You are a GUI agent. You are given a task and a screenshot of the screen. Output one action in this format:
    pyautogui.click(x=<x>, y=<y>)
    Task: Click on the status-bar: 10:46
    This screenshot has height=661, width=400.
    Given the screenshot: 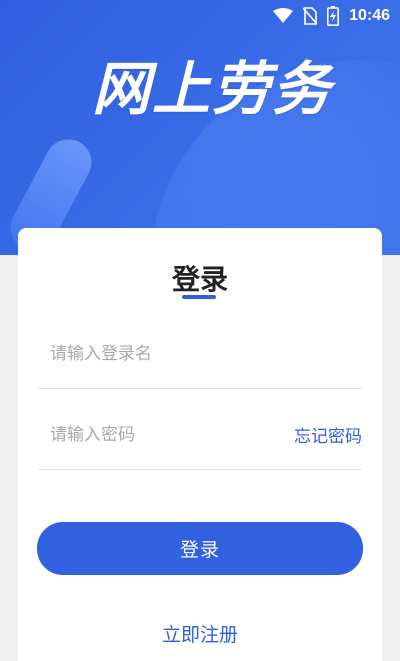 What is the action you would take?
    pyautogui.click(x=200, y=16)
    